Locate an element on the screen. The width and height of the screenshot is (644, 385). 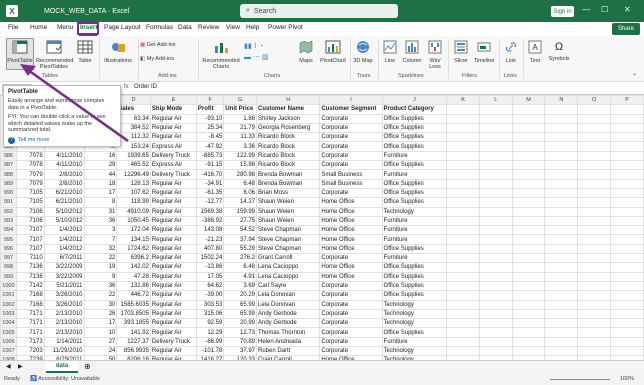
row-header: 994 is located at coordinates (8, 230).